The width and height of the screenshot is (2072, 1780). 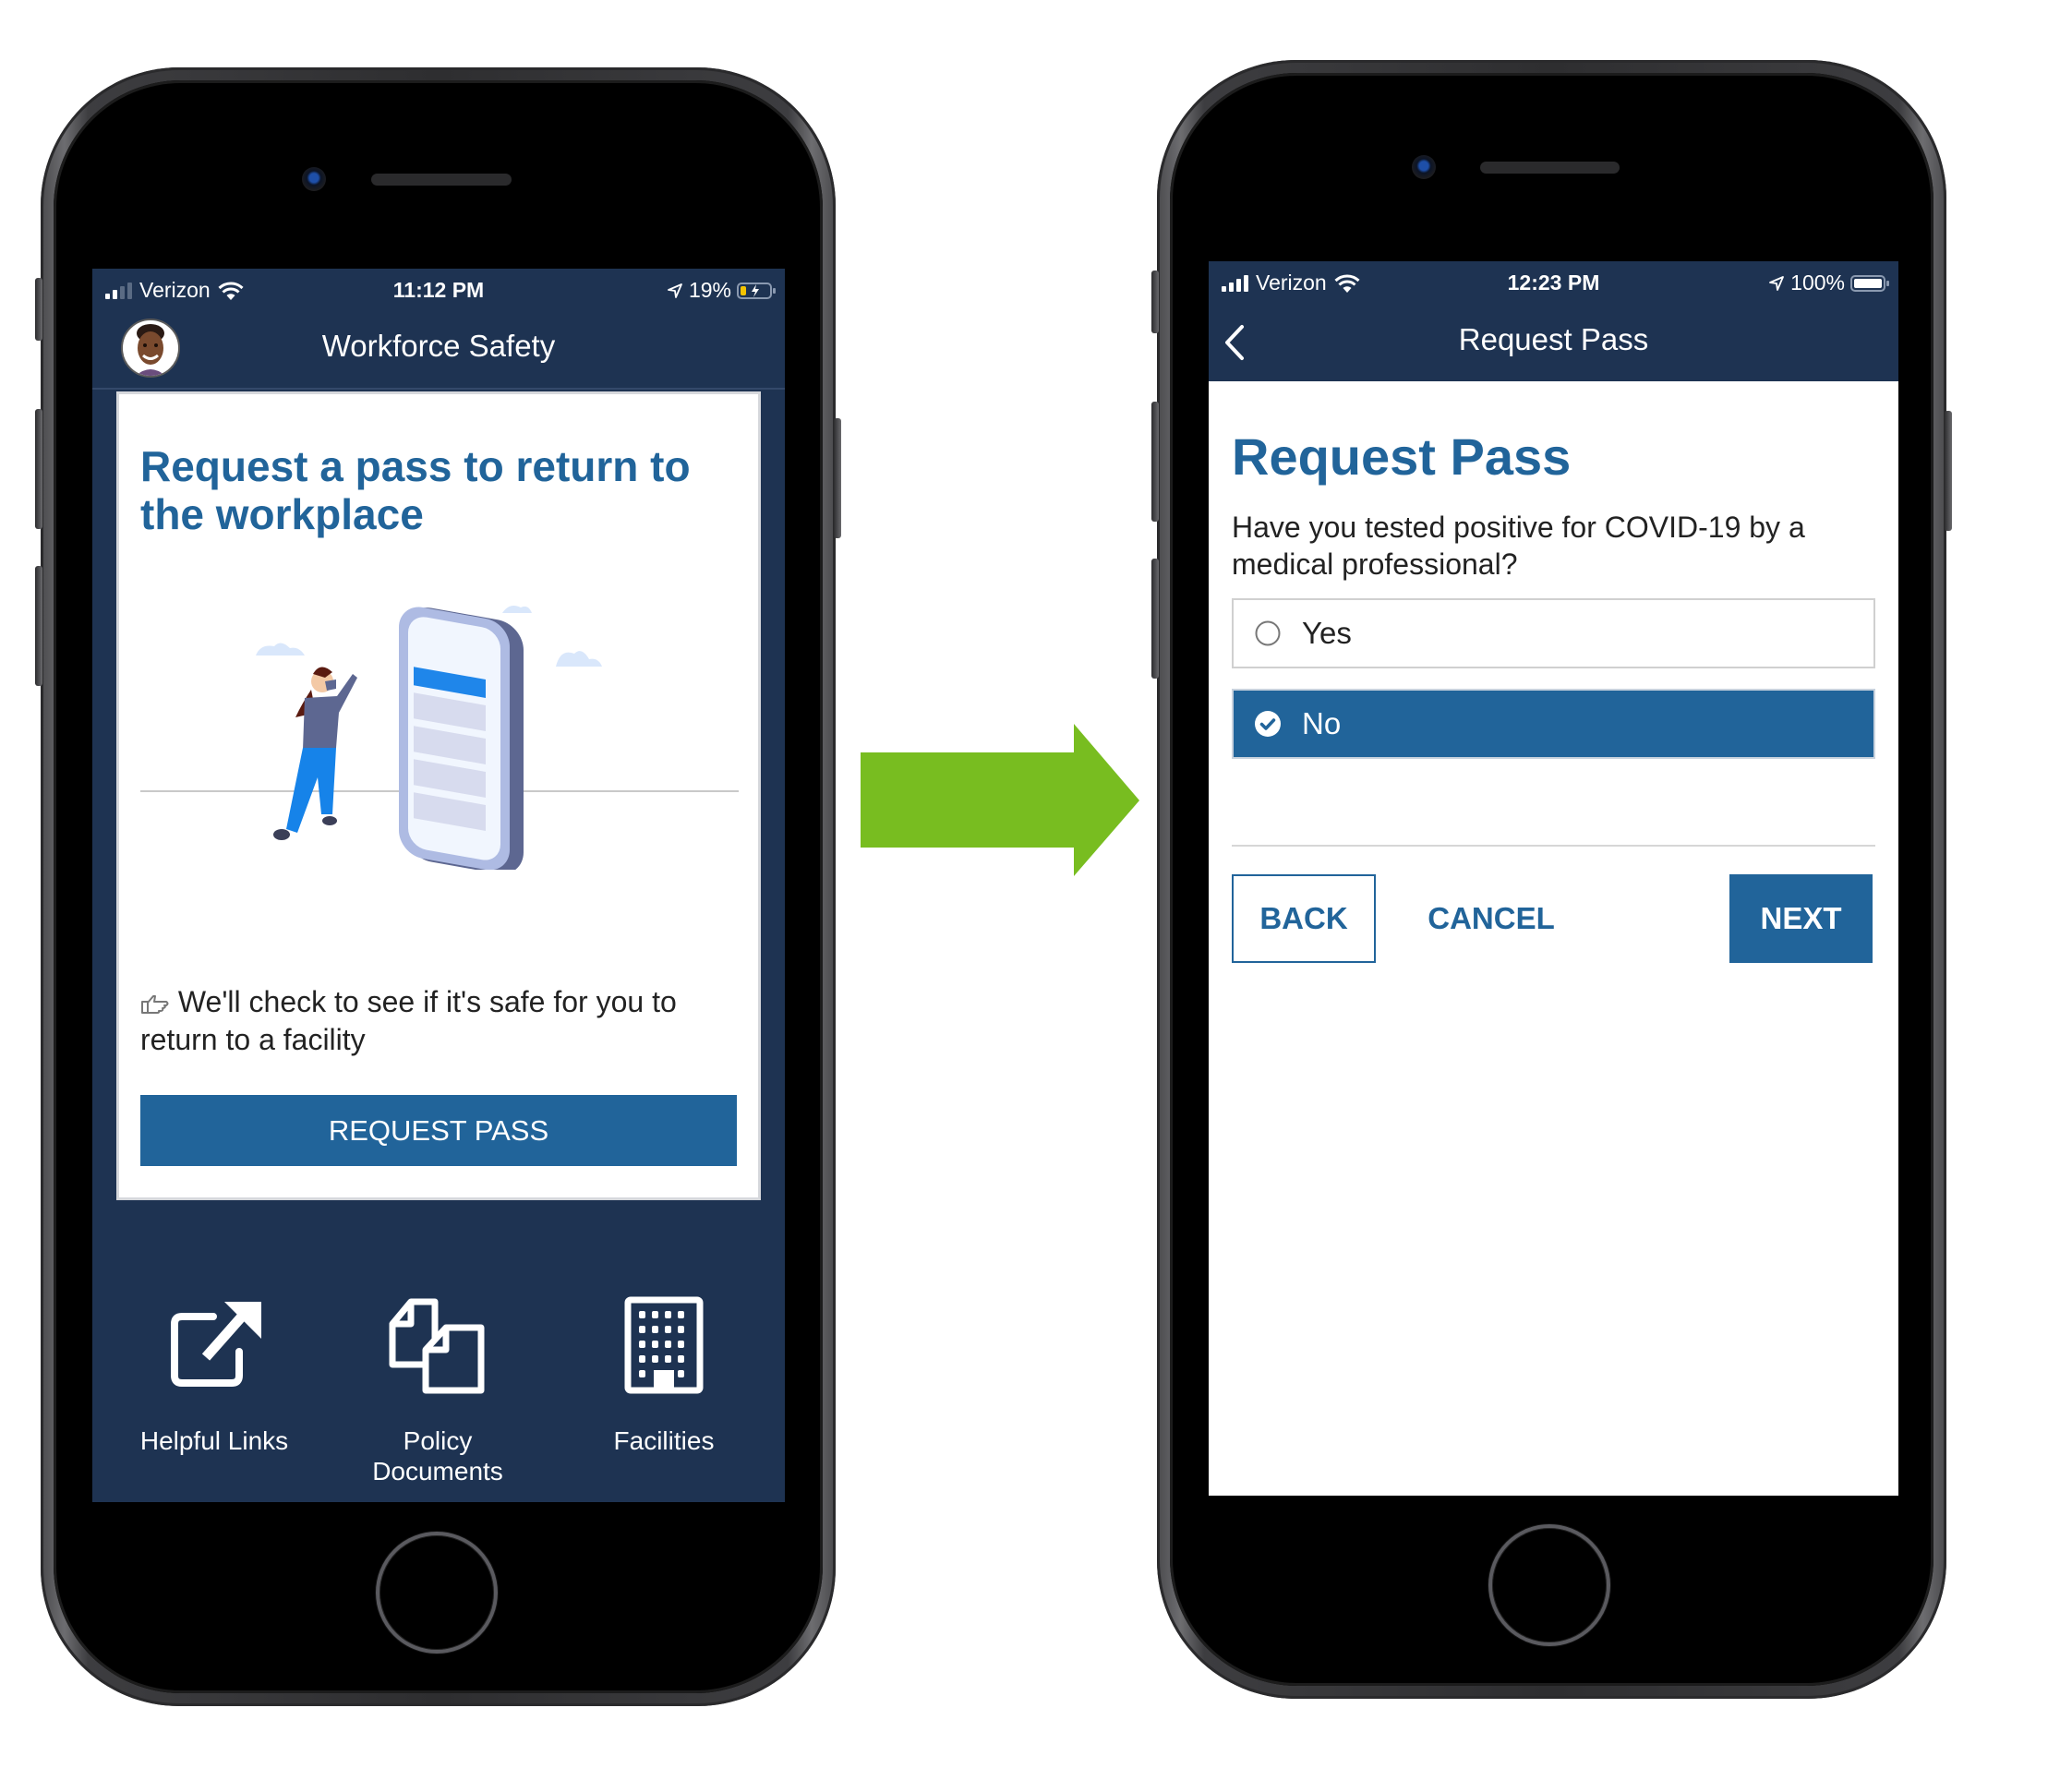 I want to click on tile-label: Facilities, so click(x=664, y=1440).